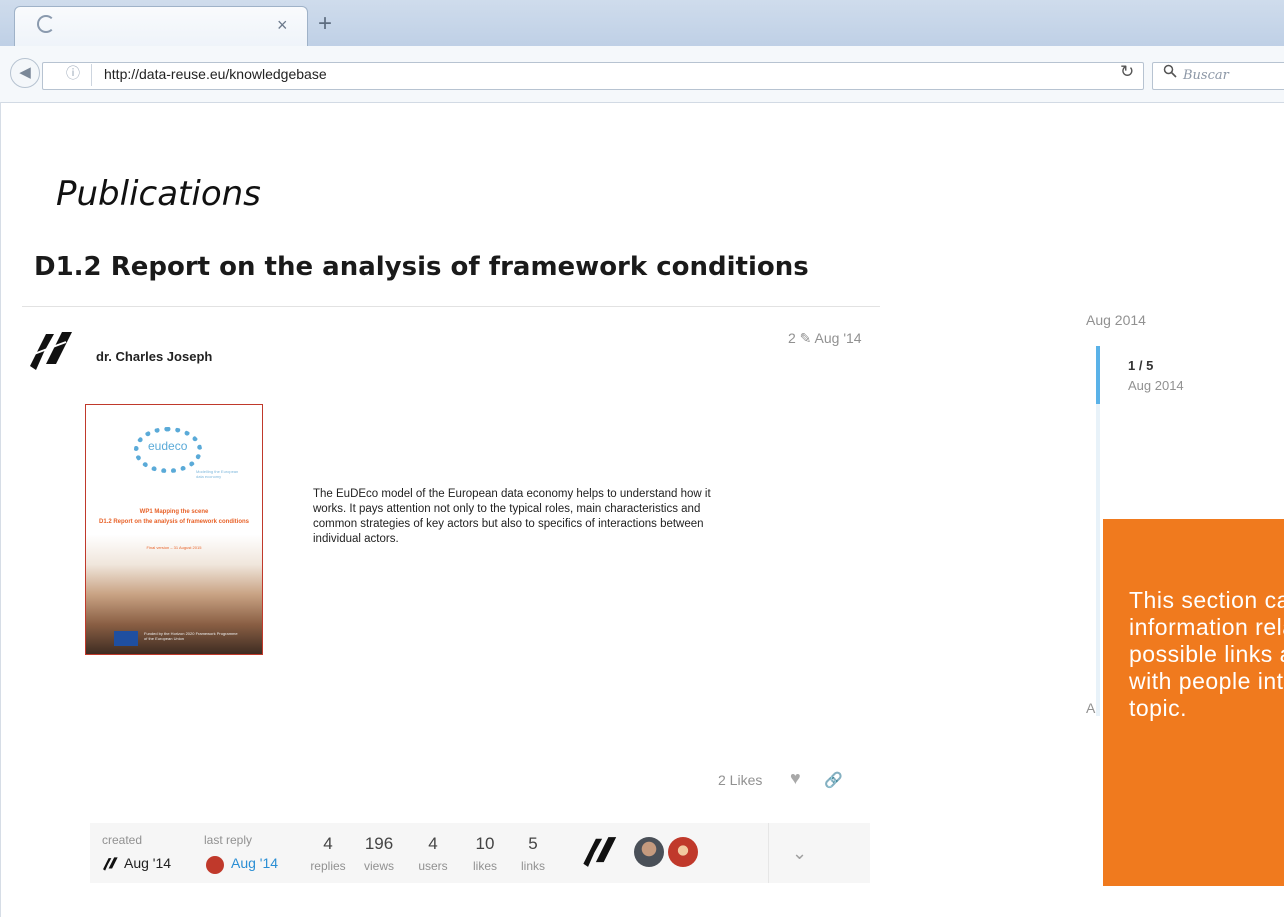 This screenshot has height=917, width=1284. Describe the element at coordinates (228, 840) in the screenshot. I see `last-reply-label: last reply` at that location.